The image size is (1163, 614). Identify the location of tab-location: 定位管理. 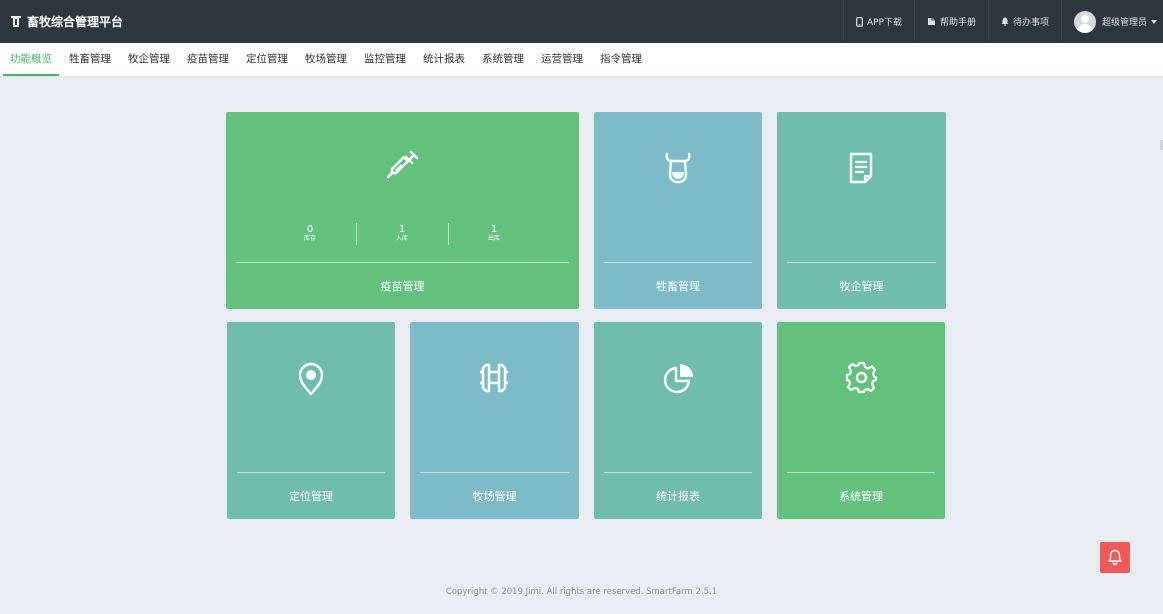
(267, 59).